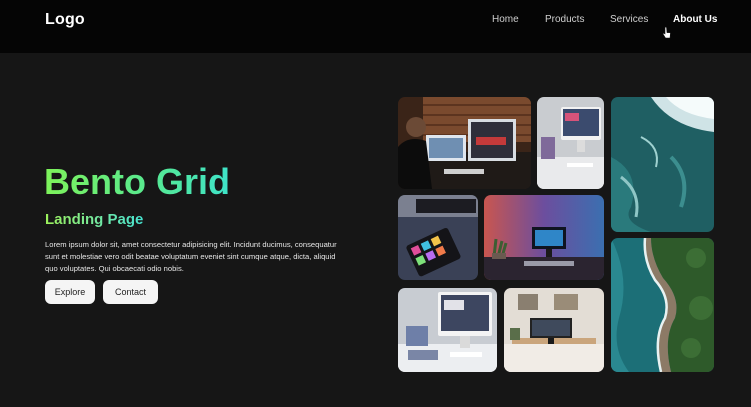 This screenshot has height=407, width=751. What do you see at coordinates (666, 32) in the screenshot?
I see `mouse-pointer-icon` at bounding box center [666, 32].